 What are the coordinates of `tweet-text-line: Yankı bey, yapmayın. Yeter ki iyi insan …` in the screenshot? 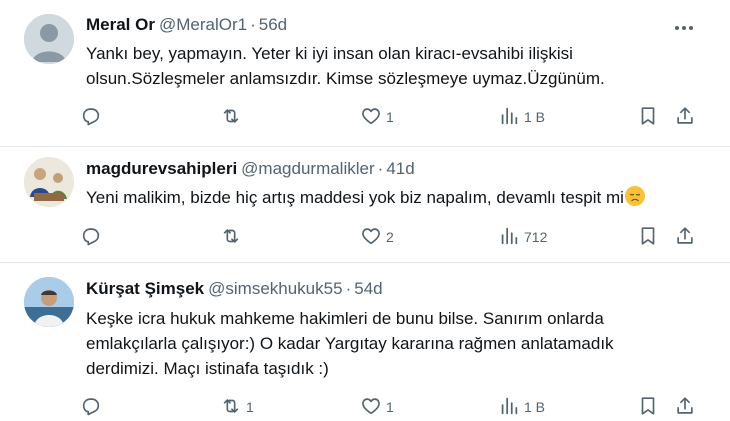 It's located at (329, 53).